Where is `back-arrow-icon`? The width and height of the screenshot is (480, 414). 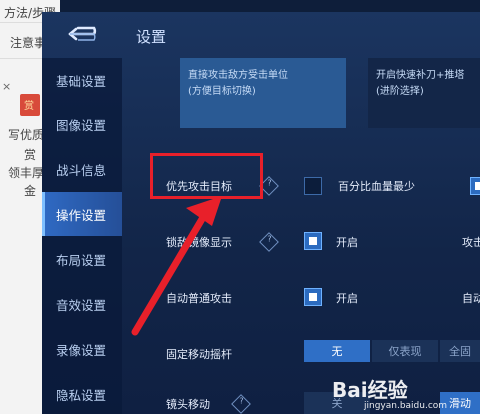
back-arrow-icon is located at coordinates (83, 34).